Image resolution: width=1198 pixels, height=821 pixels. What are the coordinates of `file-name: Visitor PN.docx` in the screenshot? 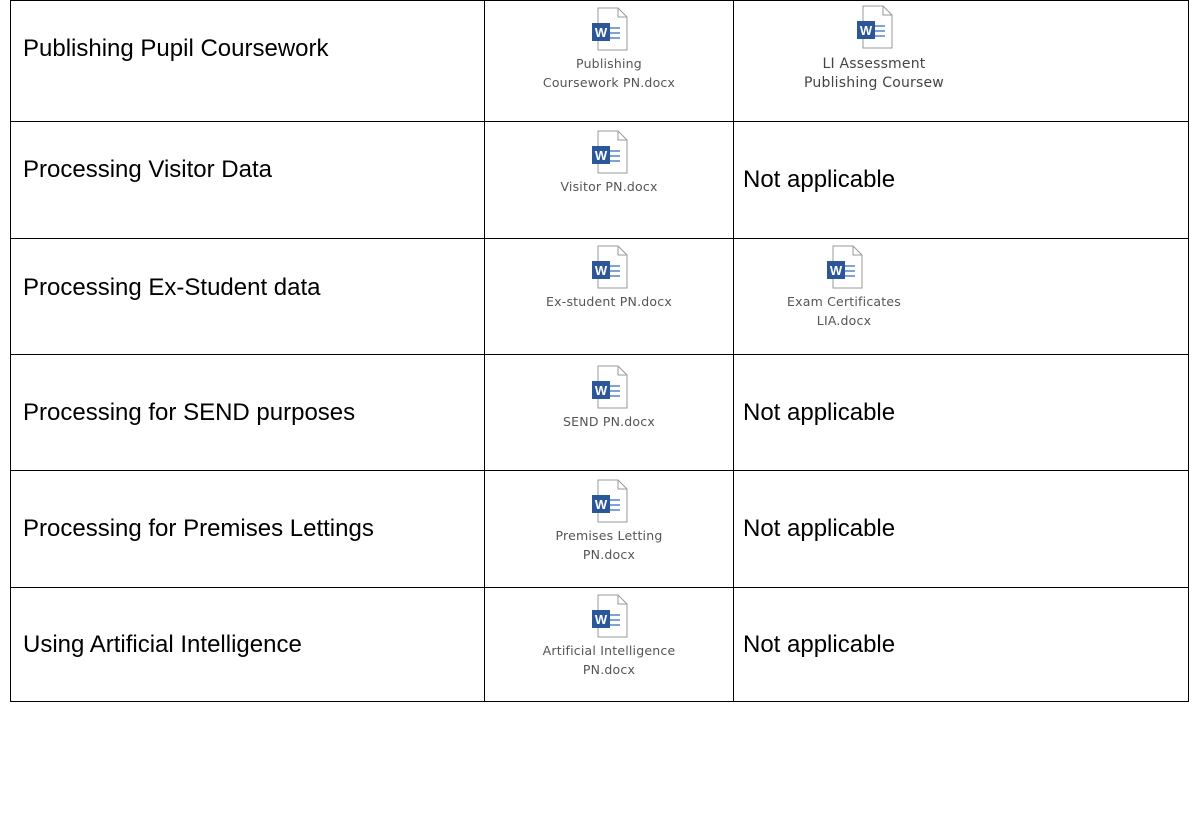 It's located at (609, 186).